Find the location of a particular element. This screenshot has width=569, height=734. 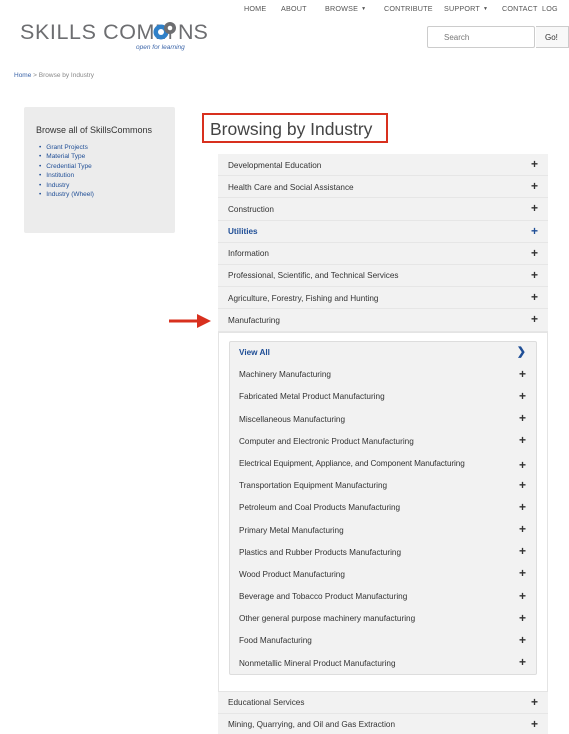

page-title-highlight: Browsing by Industry is located at coordinates (295, 128).